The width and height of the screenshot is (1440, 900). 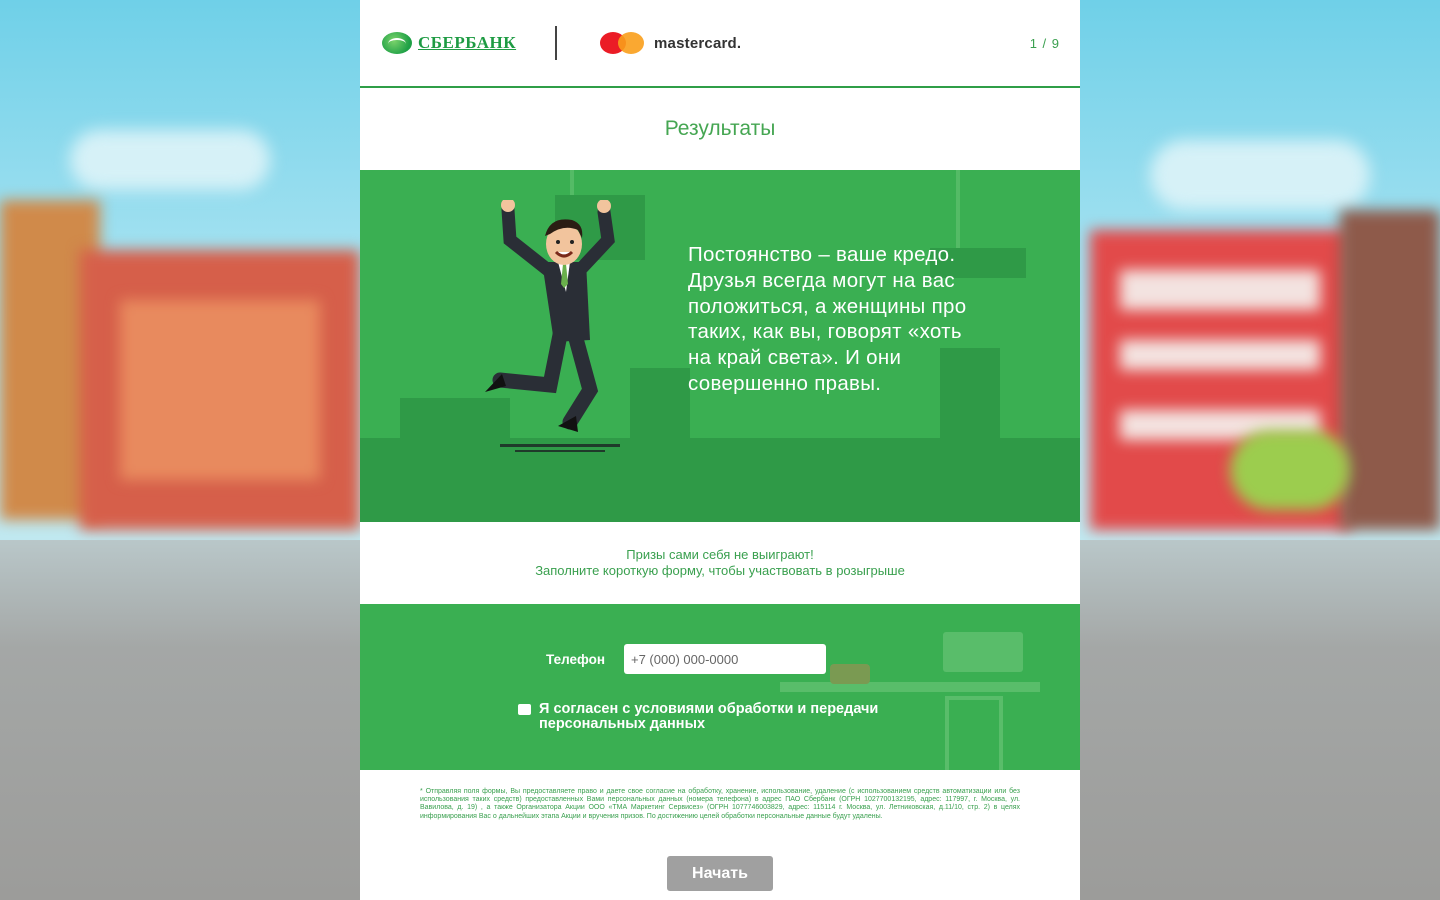 I want to click on sberbank-logo-icon, so click(x=397, y=43).